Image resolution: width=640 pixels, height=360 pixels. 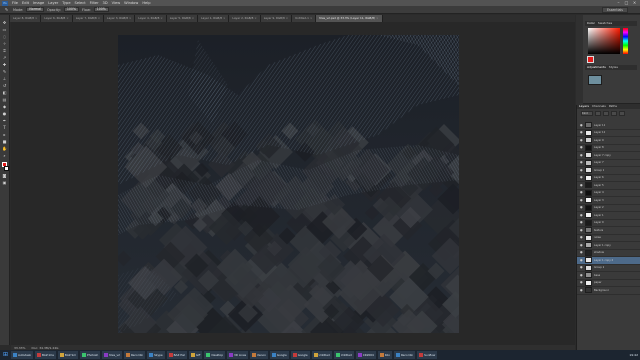 What do you see at coordinates (6, 10) in the screenshot?
I see `brush-preset-icon: ✎` at bounding box center [6, 10].